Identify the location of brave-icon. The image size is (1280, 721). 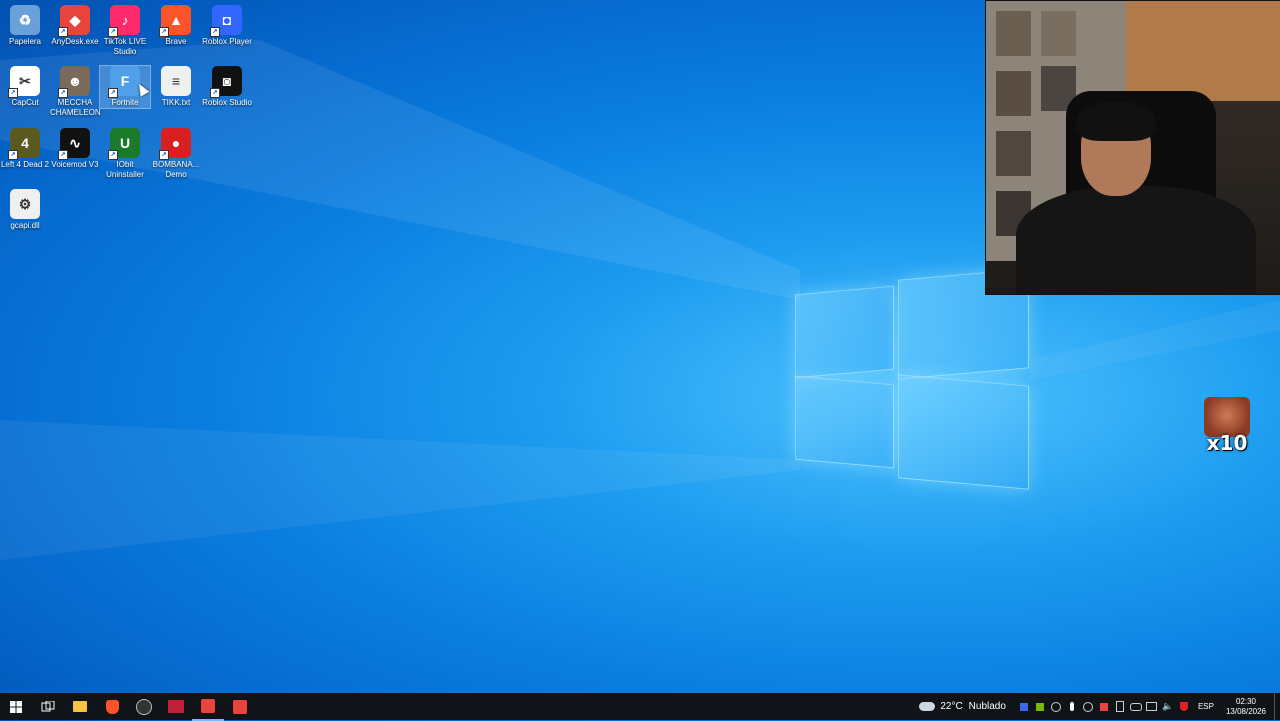
(112, 706).